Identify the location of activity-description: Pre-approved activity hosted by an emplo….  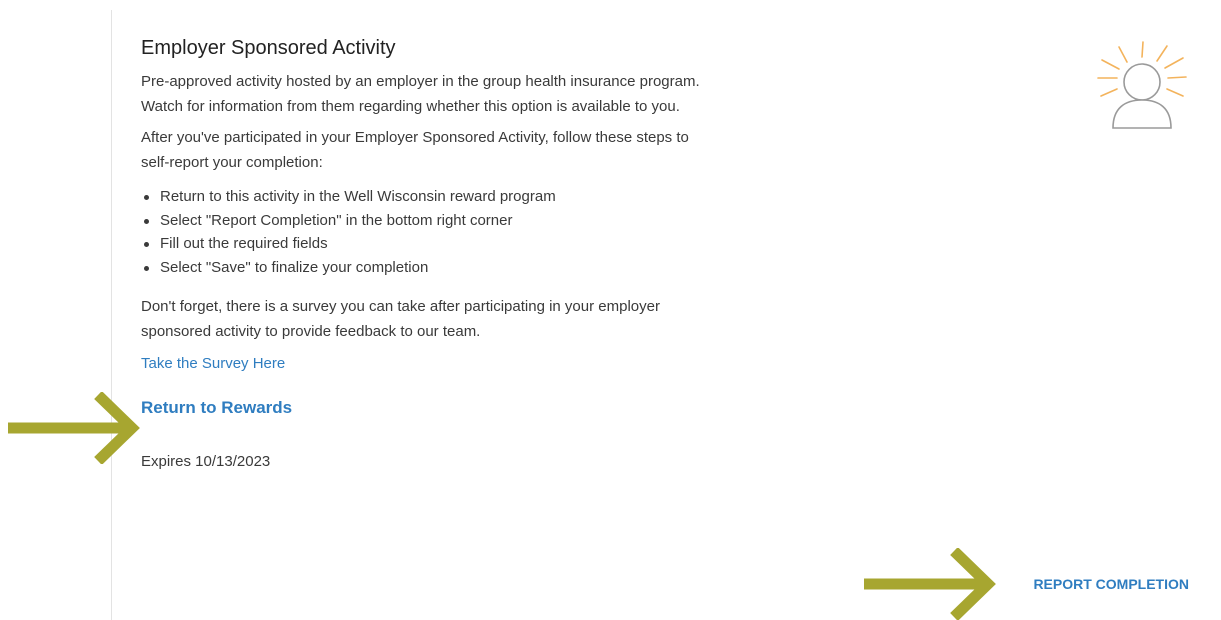
(491, 94).